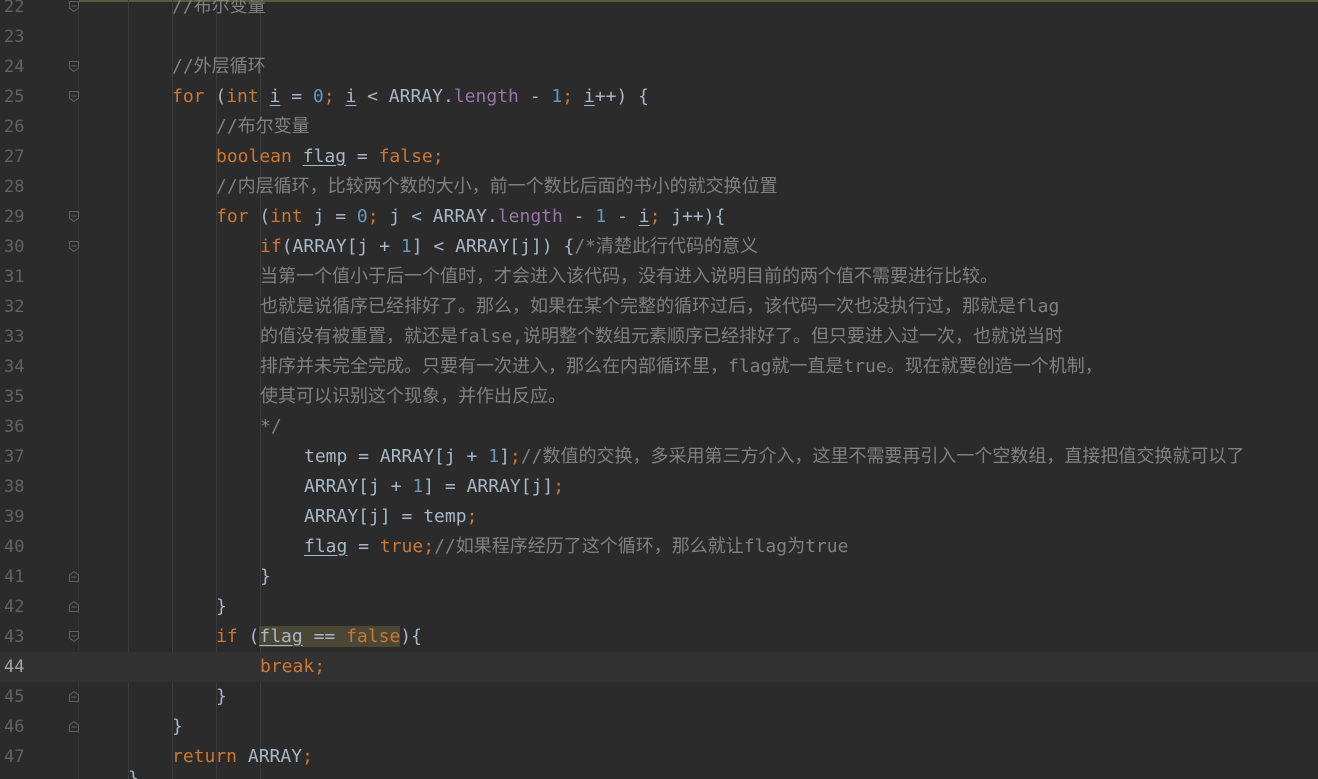 This screenshot has width=1318, height=779. Describe the element at coordinates (659, 127) in the screenshot. I see `code-line: 26 //布尔变量` at that location.